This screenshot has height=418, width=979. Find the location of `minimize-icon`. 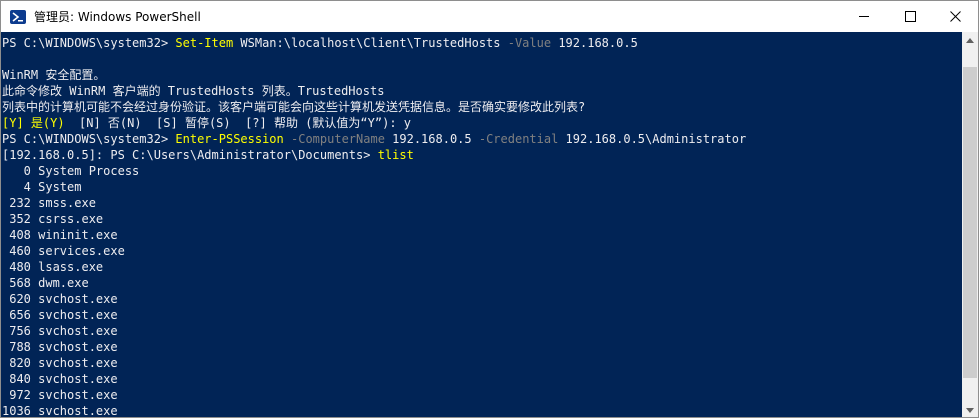

minimize-icon is located at coordinates (863, 16).